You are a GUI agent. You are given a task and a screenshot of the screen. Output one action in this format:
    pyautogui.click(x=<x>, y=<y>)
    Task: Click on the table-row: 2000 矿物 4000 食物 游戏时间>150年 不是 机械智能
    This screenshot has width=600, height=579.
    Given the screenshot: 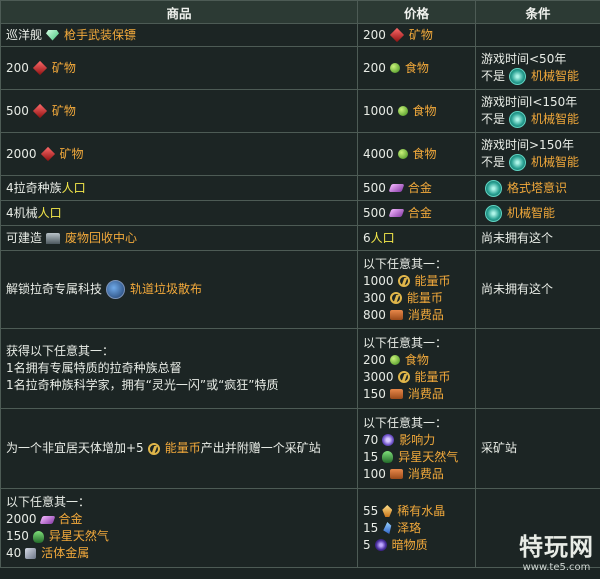 What is the action you would take?
    pyautogui.click(x=300, y=154)
    